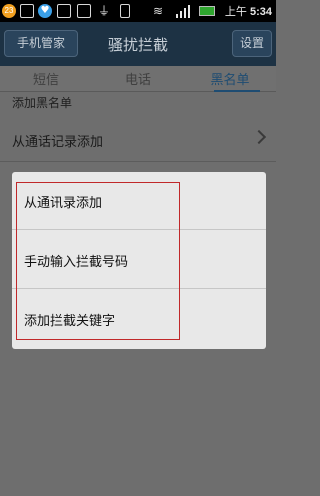 This screenshot has height=496, width=320. I want to click on row-label: 从通话记录添加, so click(58, 142).